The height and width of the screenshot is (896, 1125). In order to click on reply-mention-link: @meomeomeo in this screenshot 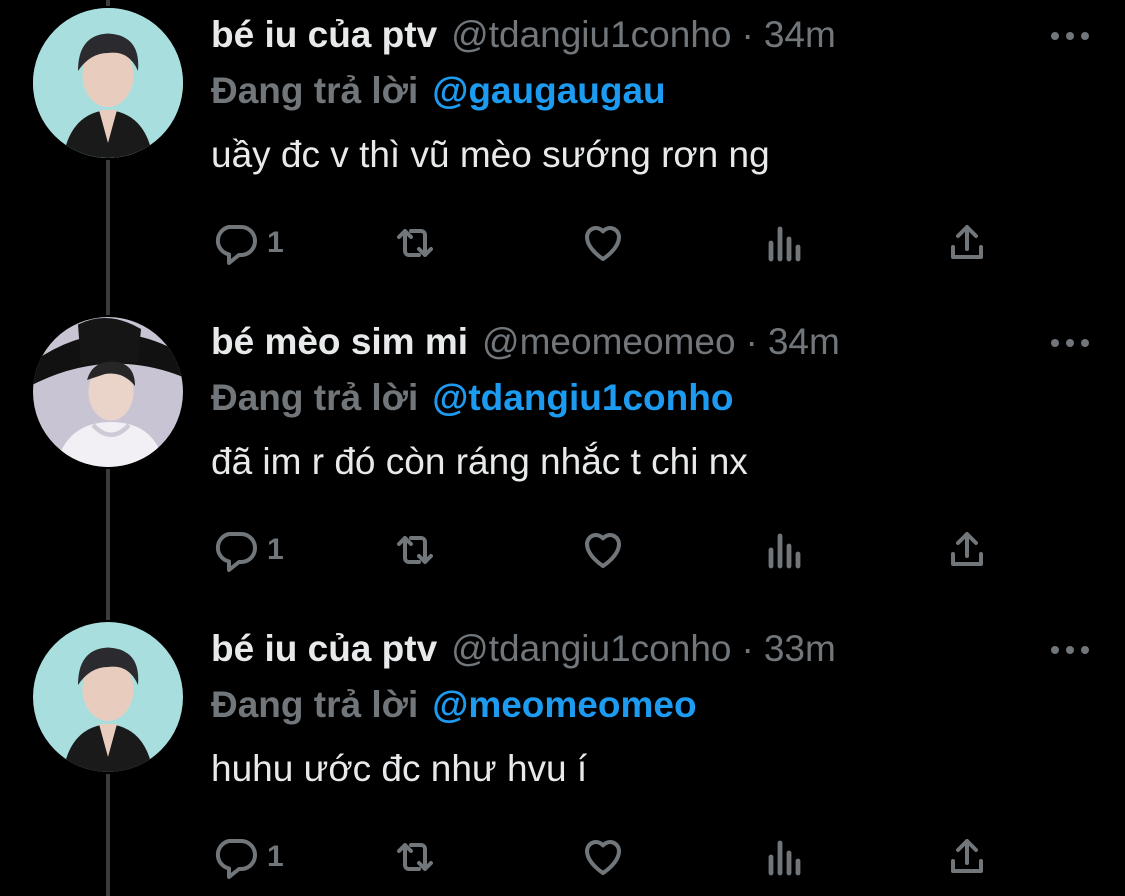, I will do `click(564, 704)`.